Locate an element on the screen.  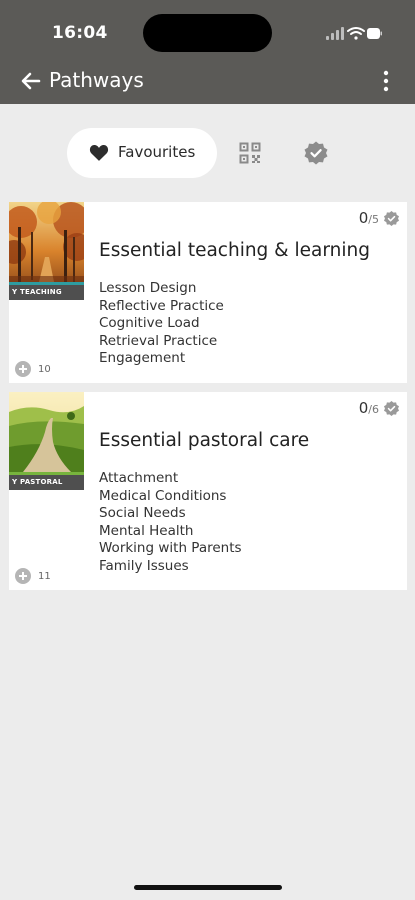
topic-item: Reflective Practice is located at coordinates (161, 305).